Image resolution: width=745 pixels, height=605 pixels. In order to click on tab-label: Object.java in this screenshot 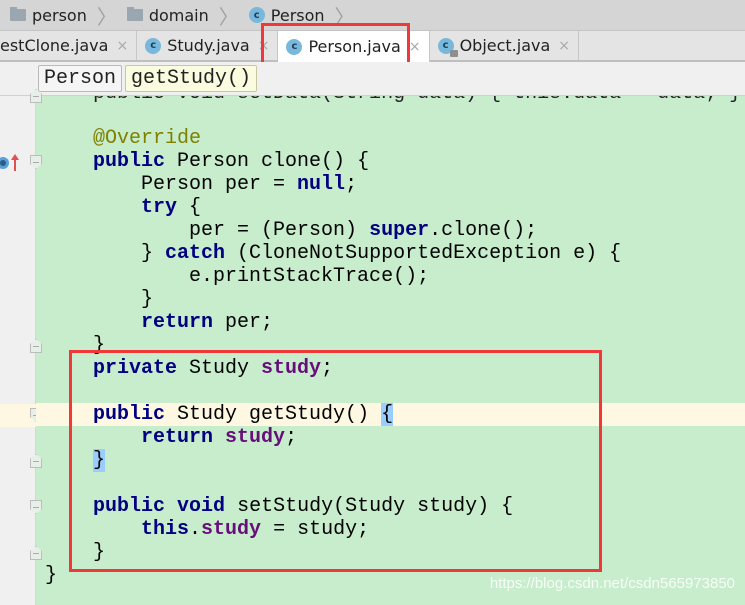, I will do `click(505, 45)`.